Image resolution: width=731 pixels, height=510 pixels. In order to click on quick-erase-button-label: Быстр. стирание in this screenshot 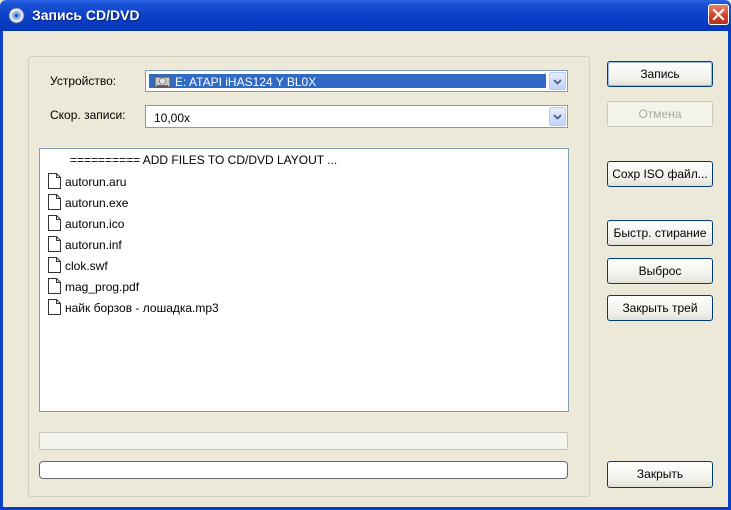, I will do `click(660, 233)`.